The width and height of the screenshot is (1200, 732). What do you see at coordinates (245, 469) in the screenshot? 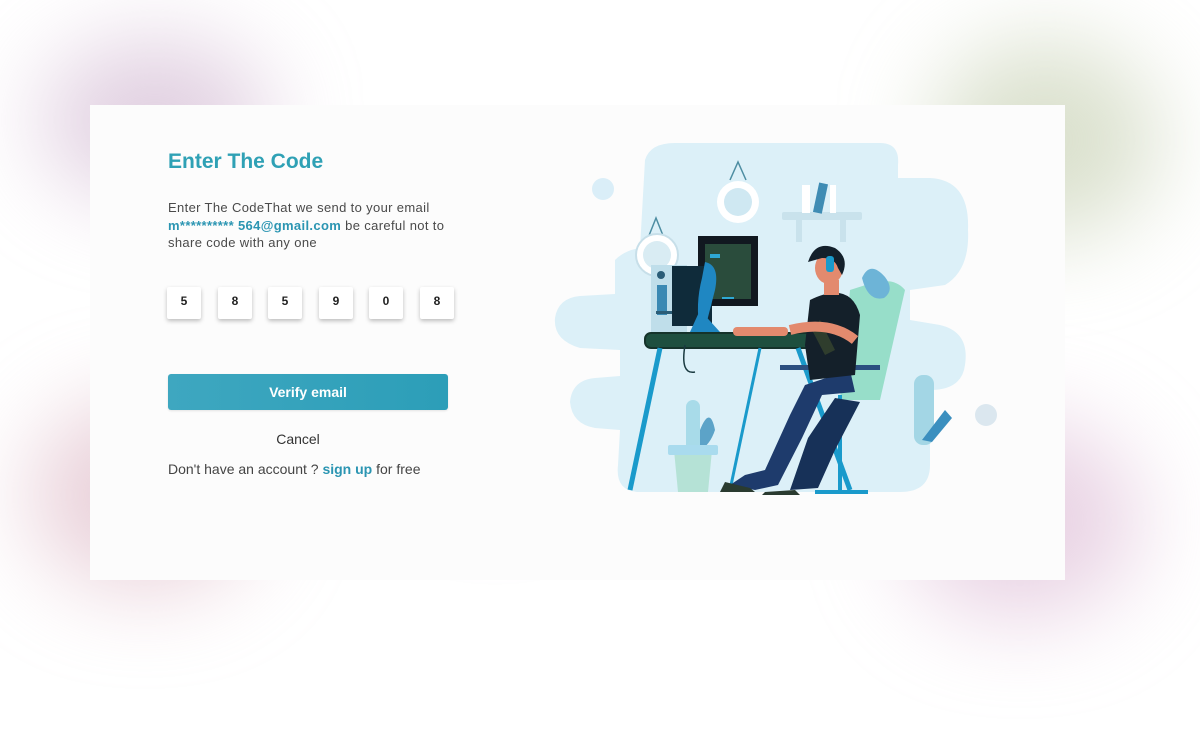
I see `signup-prefix: Don't have an account ?` at bounding box center [245, 469].